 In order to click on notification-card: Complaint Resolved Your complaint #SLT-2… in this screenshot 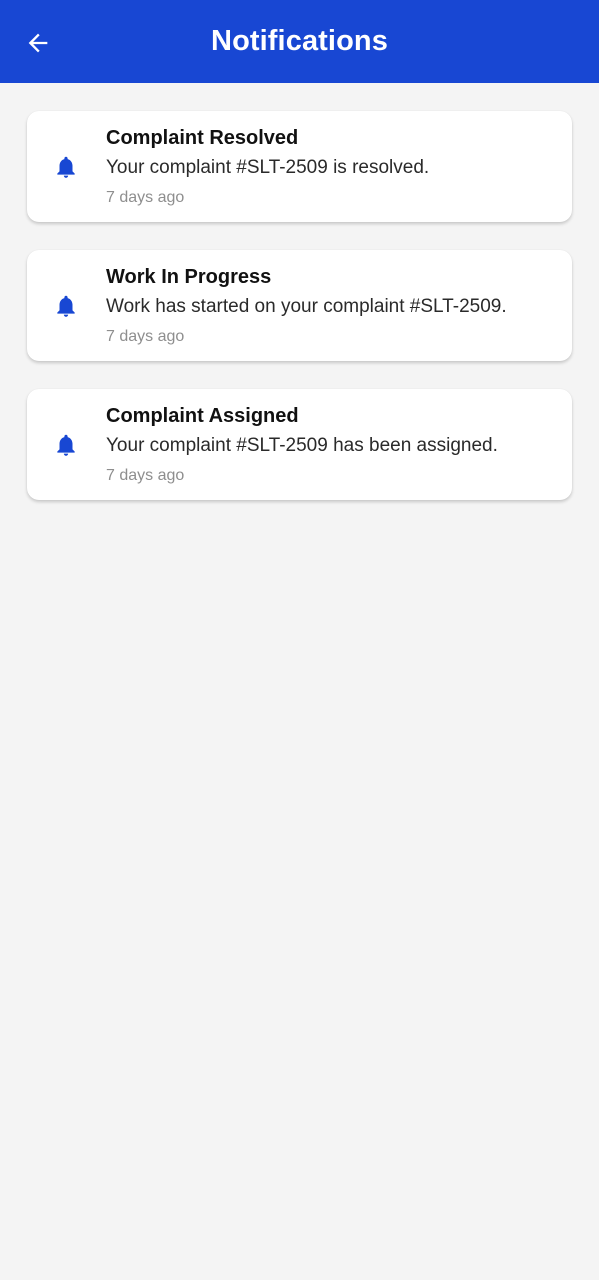, I will do `click(299, 166)`.